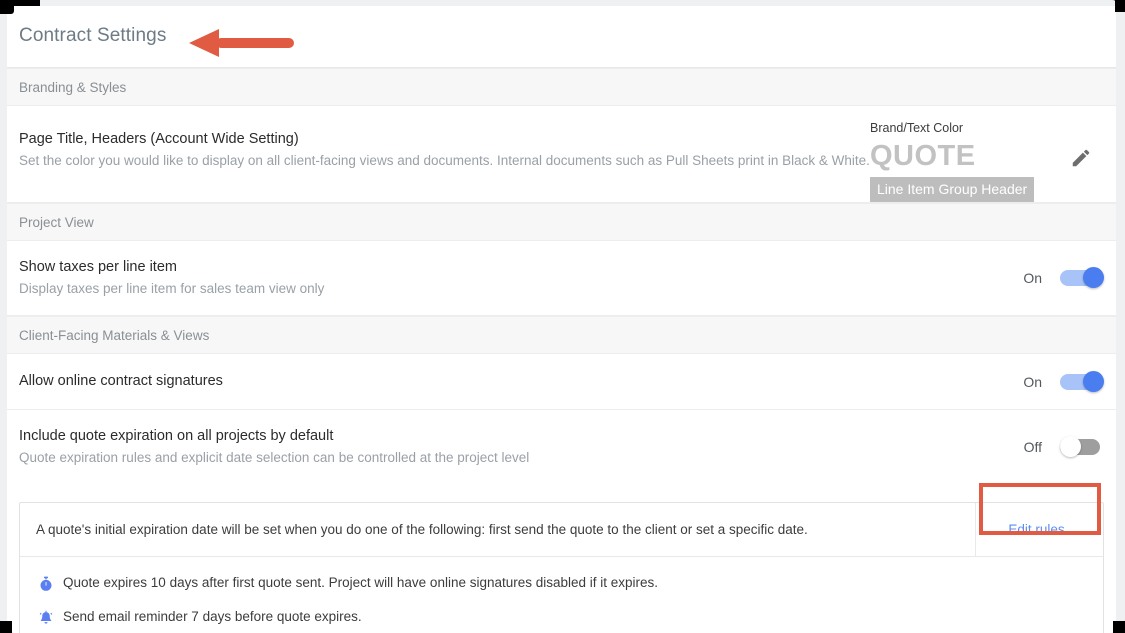  I want to click on alarm-bell-icon, so click(46, 617).